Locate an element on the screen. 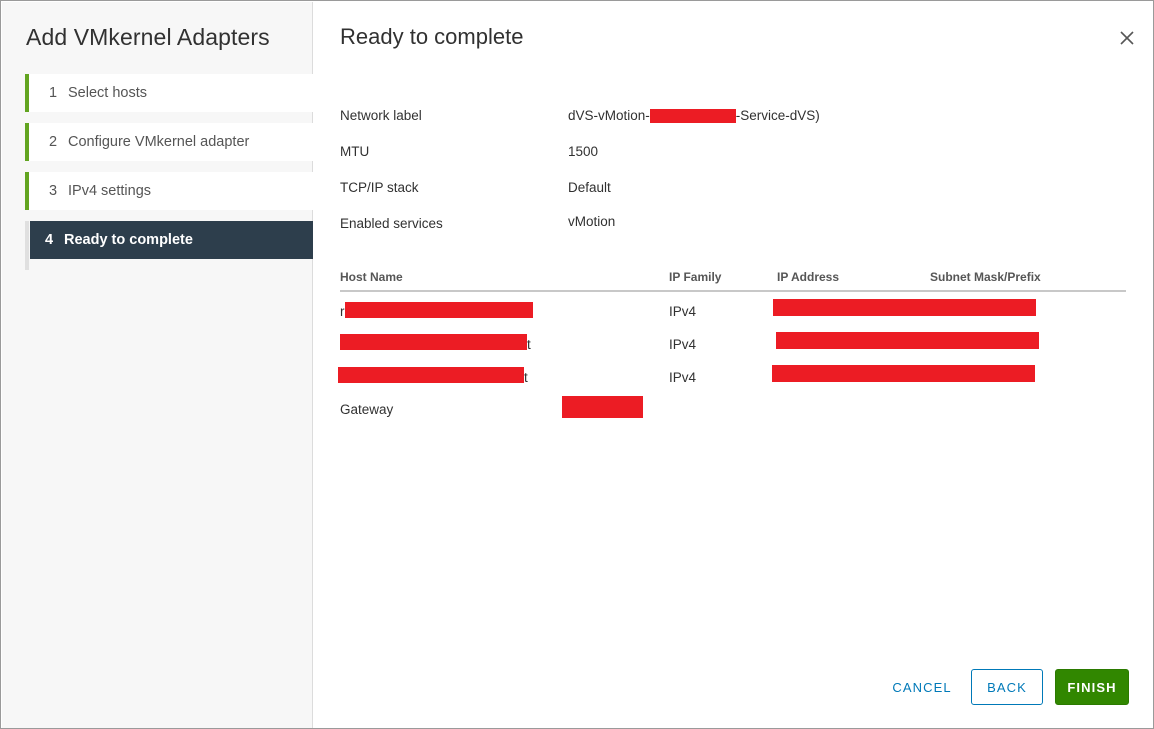  network-label-value: dVS-vMotion- -Service-dVS) is located at coordinates (694, 116).